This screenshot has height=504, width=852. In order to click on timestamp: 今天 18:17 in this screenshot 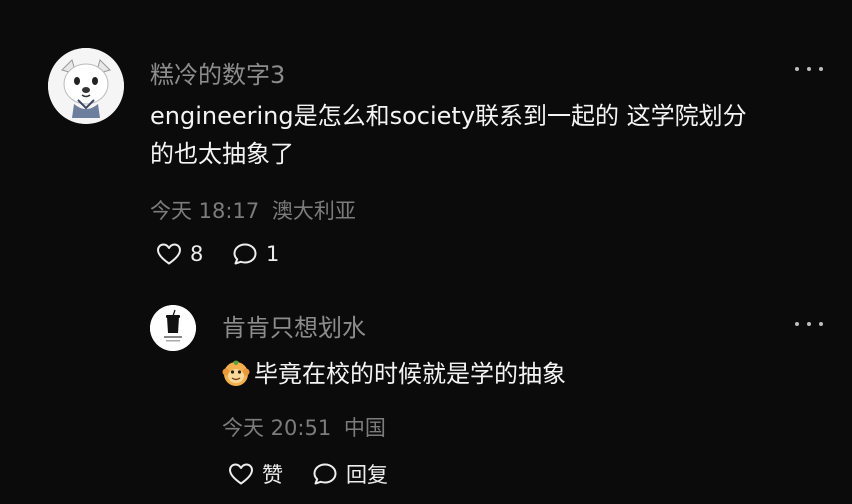, I will do `click(205, 211)`.